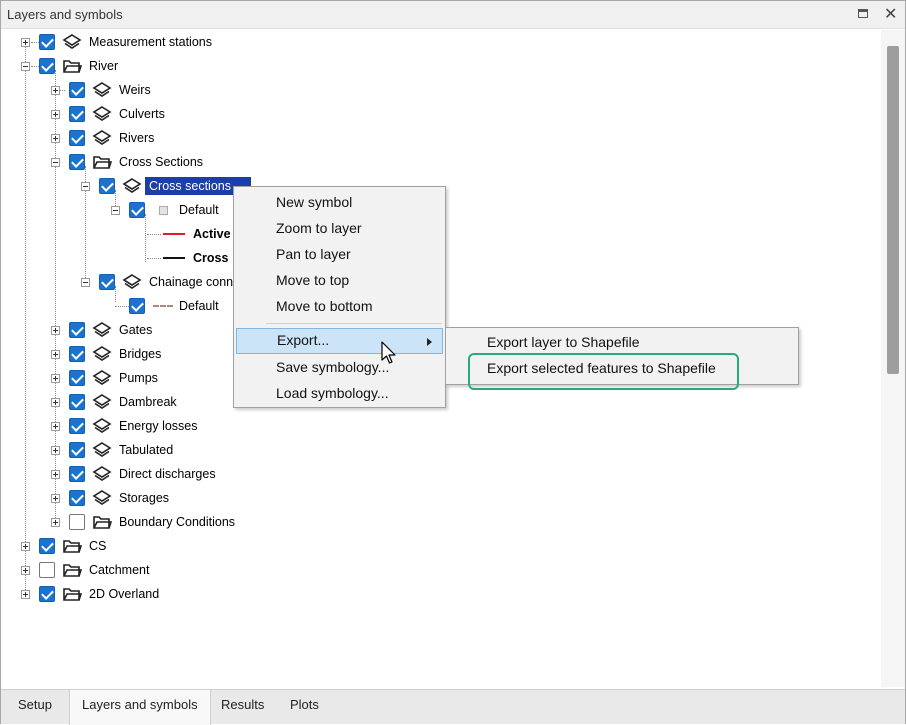 This screenshot has width=906, height=725. Describe the element at coordinates (339, 255) in the screenshot. I see `menu-item-pan-to-layer: Pan to layer` at that location.